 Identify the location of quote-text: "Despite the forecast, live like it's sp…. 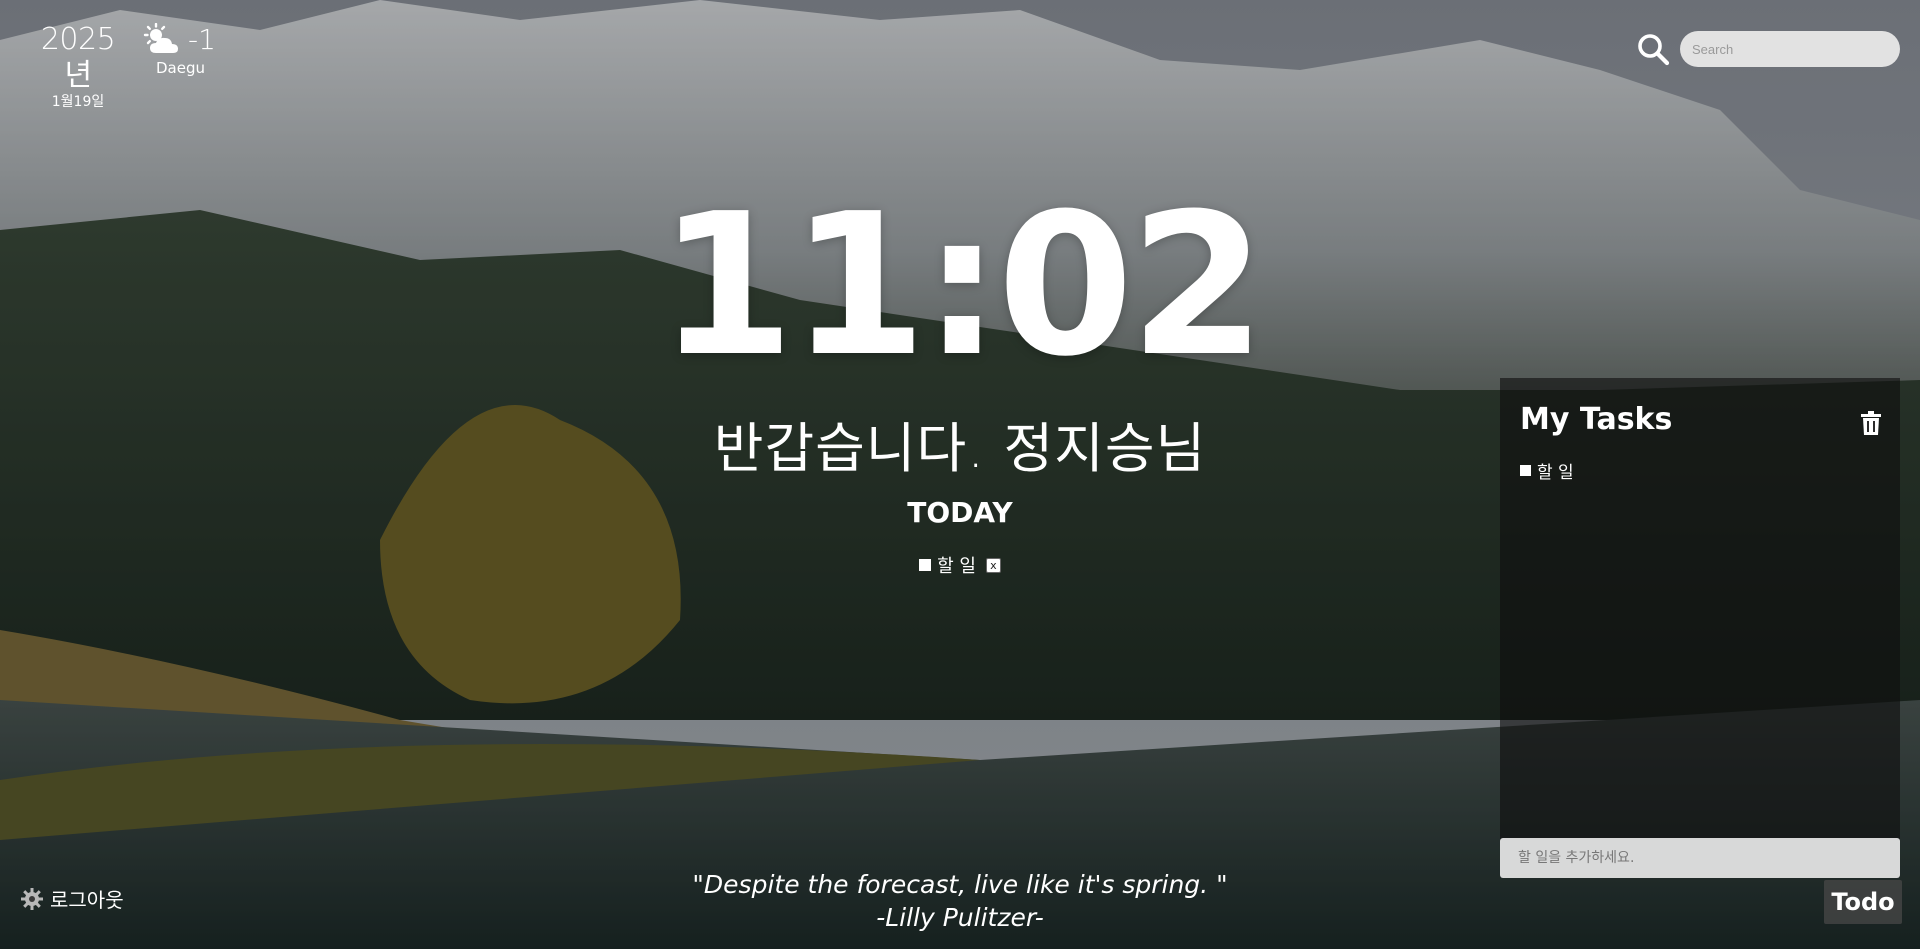
(960, 884).